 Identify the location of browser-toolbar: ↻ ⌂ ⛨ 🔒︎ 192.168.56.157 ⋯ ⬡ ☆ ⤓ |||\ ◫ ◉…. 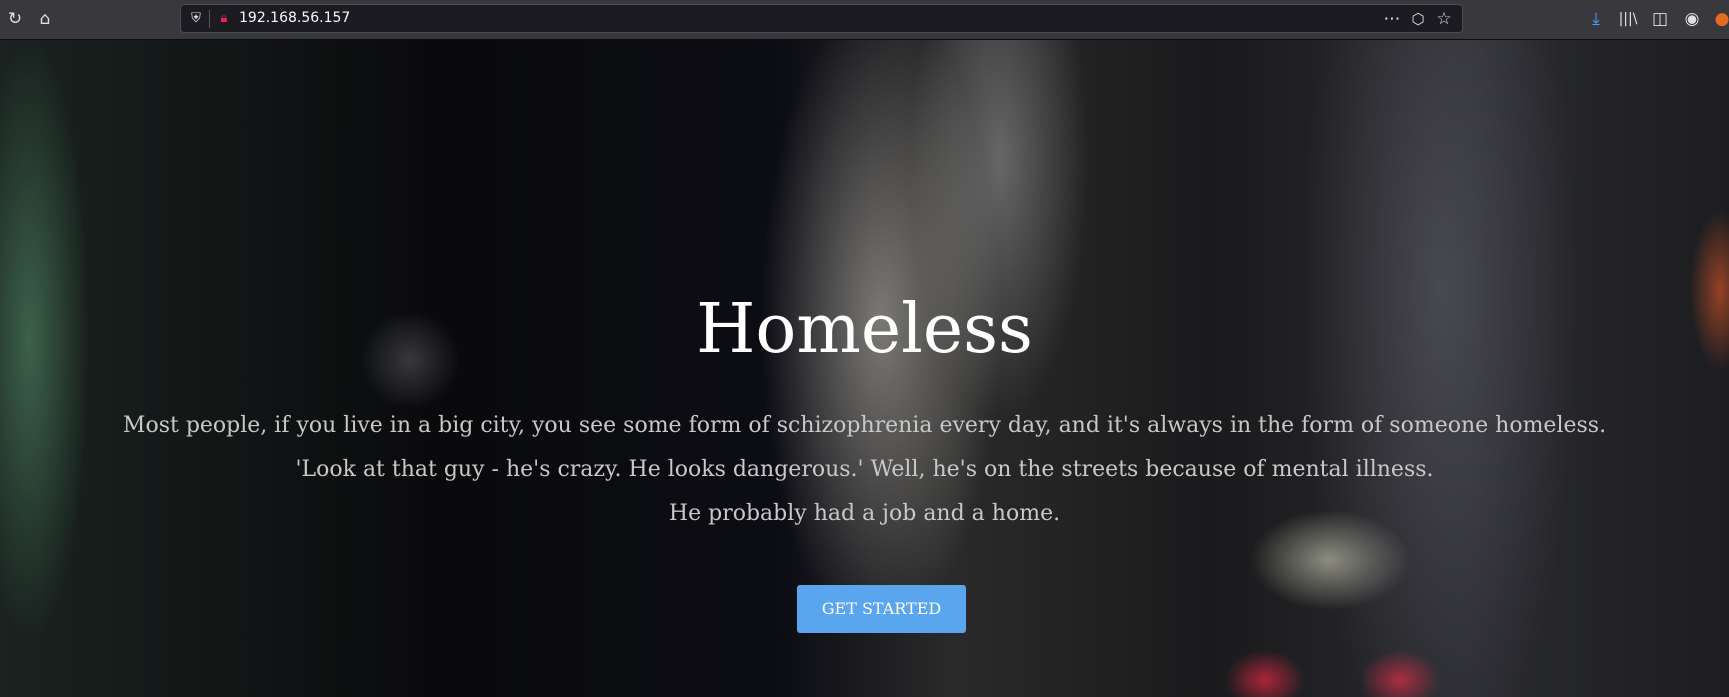
(864, 20).